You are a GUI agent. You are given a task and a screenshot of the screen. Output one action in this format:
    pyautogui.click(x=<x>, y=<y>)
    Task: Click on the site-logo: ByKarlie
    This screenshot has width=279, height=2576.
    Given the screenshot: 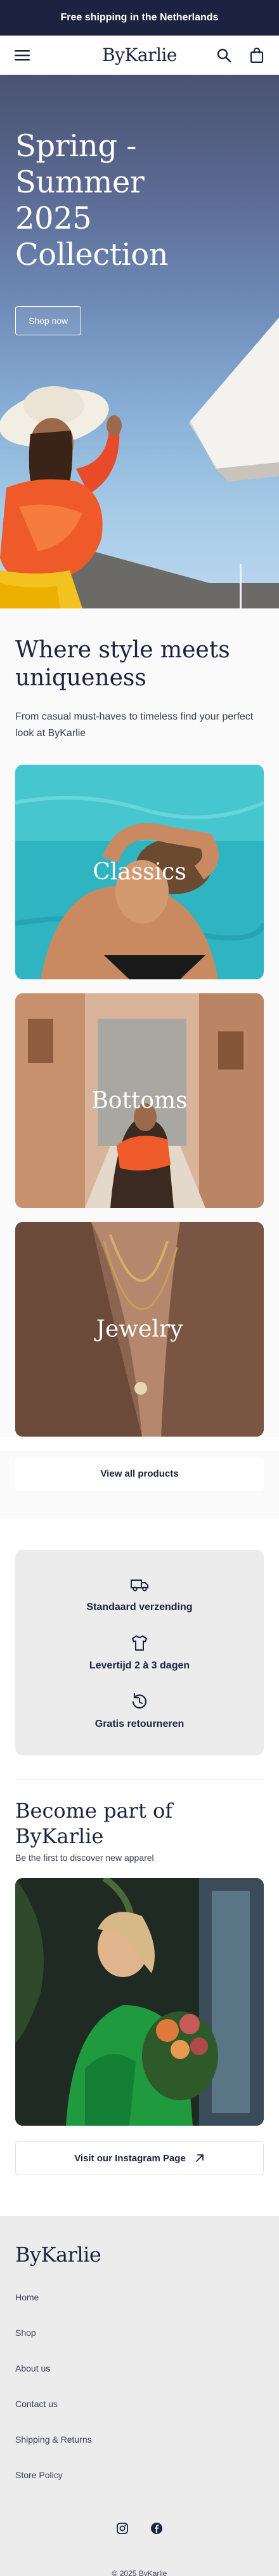 What is the action you would take?
    pyautogui.click(x=139, y=55)
    